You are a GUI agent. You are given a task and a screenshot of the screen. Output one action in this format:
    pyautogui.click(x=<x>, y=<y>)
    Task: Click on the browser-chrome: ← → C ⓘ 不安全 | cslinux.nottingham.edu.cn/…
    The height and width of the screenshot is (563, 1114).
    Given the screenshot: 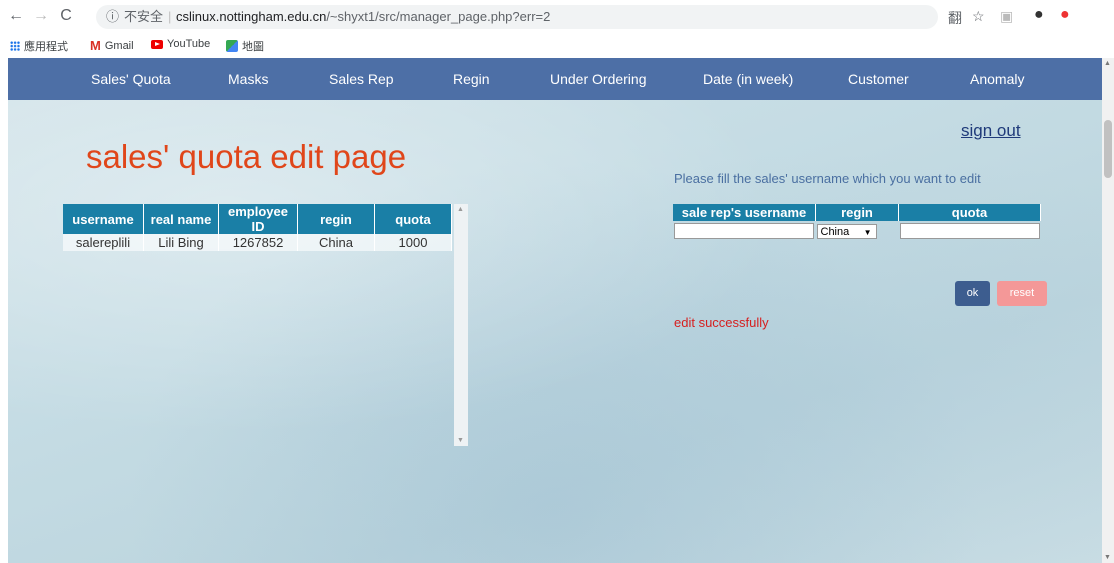 What is the action you would take?
    pyautogui.click(x=557, y=28)
    